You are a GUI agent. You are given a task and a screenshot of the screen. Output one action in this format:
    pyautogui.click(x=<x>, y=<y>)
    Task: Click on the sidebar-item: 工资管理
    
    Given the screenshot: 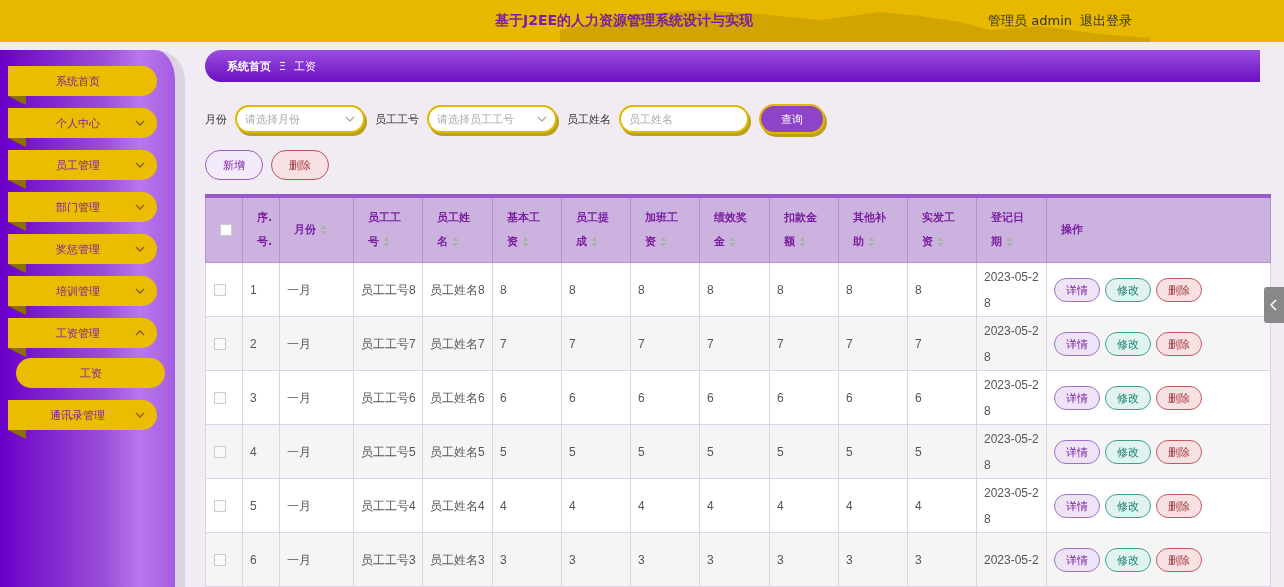 What is the action you would take?
    pyautogui.click(x=82, y=333)
    